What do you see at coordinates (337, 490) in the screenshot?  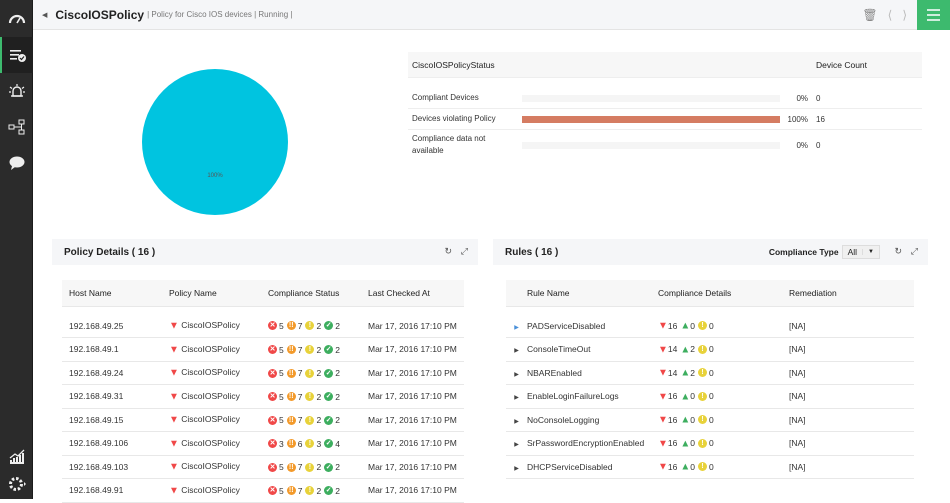 I see `ok-count: 2` at bounding box center [337, 490].